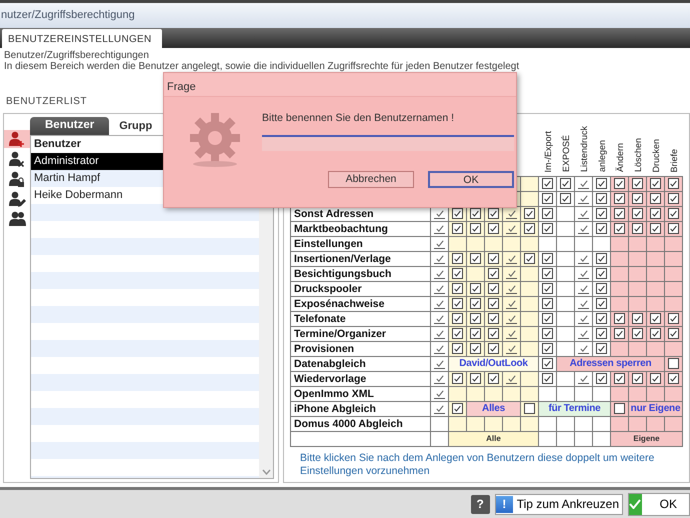  I want to click on user-add-button, so click(17, 139).